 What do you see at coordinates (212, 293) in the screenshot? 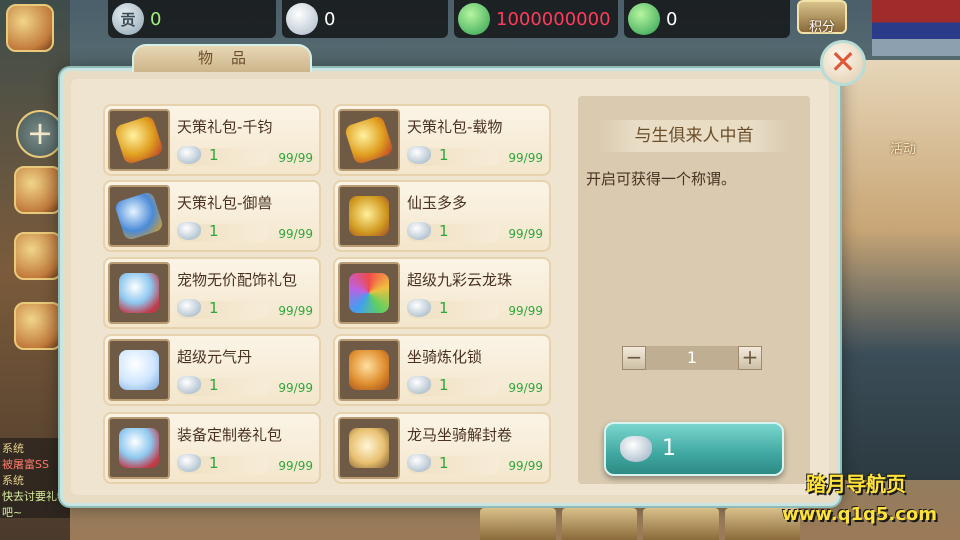
I see `item-card: 宠物无价配饰礼包 1 99/99` at bounding box center [212, 293].